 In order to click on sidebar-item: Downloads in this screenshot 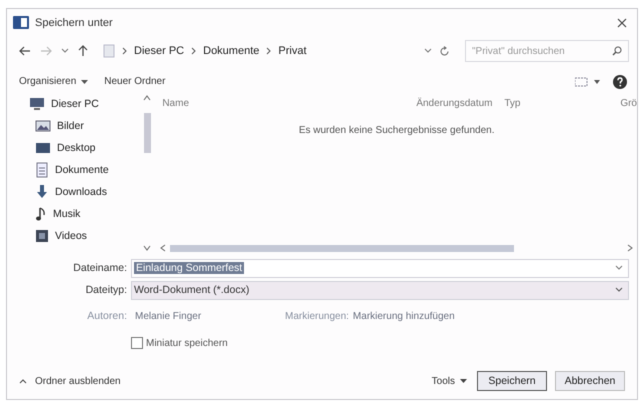, I will do `click(83, 192)`.